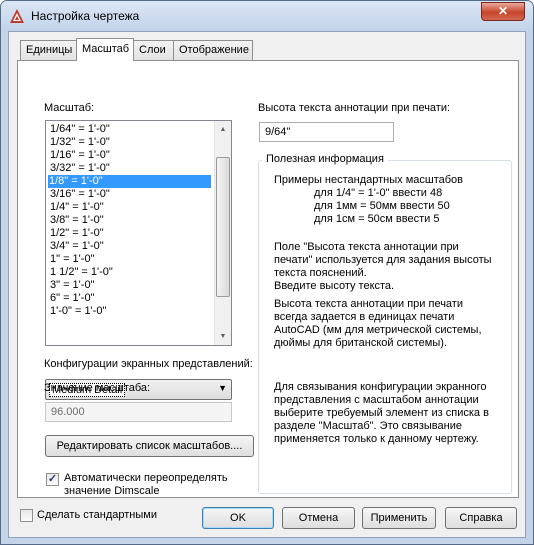 Image resolution: width=534 pixels, height=545 pixels. What do you see at coordinates (129, 168) in the screenshot?
I see `scale-list-item: 3/32" = 1'-0"` at bounding box center [129, 168].